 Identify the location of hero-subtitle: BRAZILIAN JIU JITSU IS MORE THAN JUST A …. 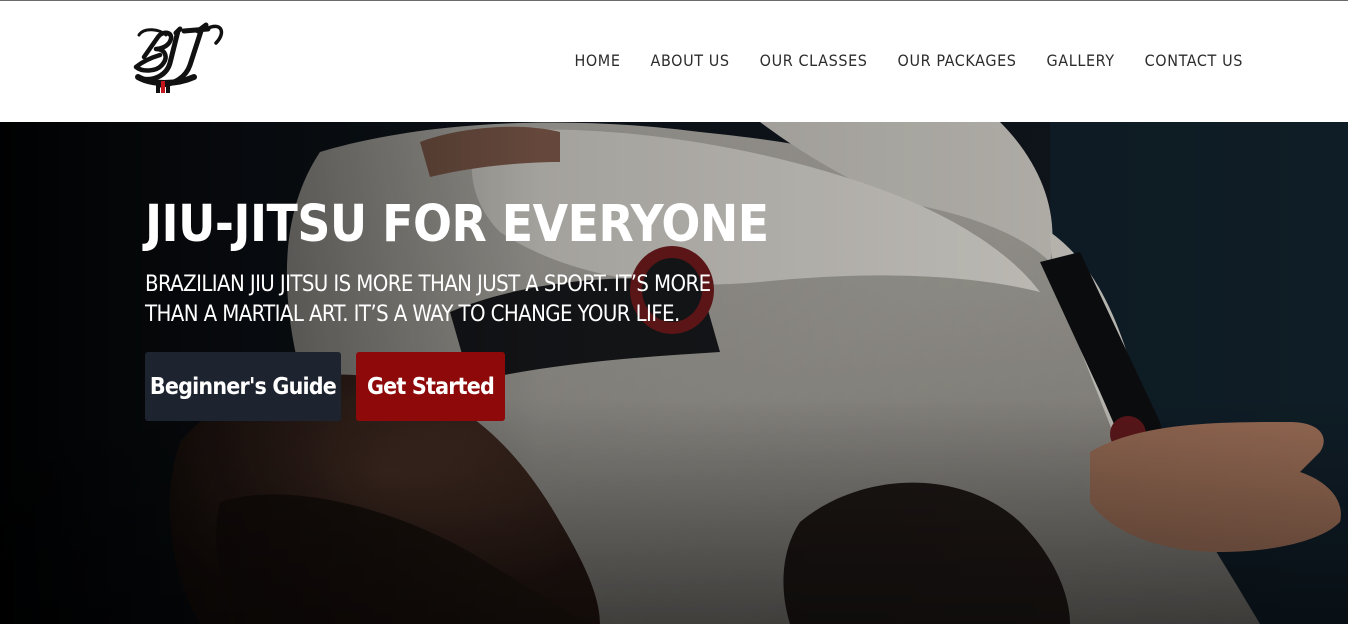
(428, 299).